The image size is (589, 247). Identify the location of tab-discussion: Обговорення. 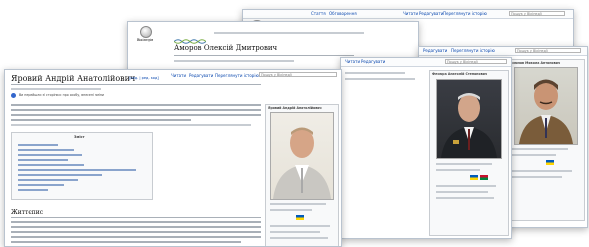
(343, 13).